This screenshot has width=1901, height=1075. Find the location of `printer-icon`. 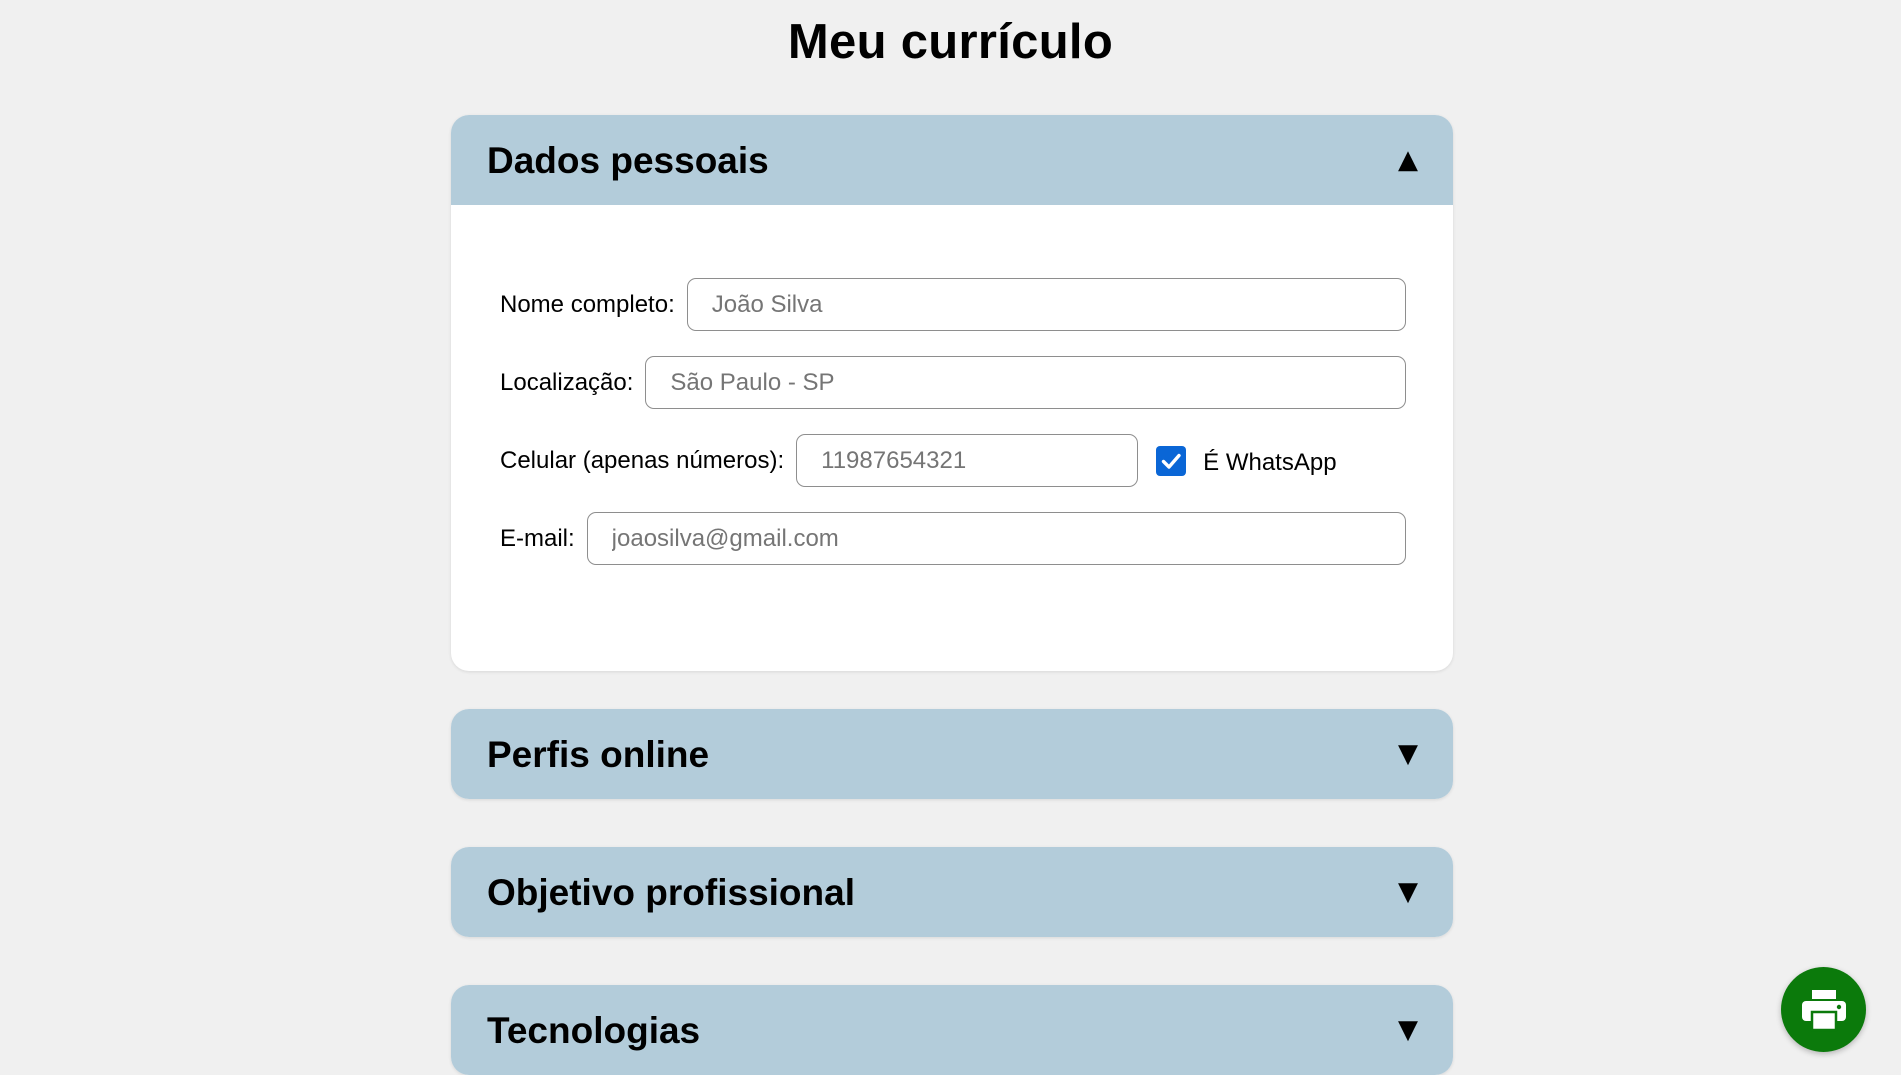

printer-icon is located at coordinates (1823, 1010).